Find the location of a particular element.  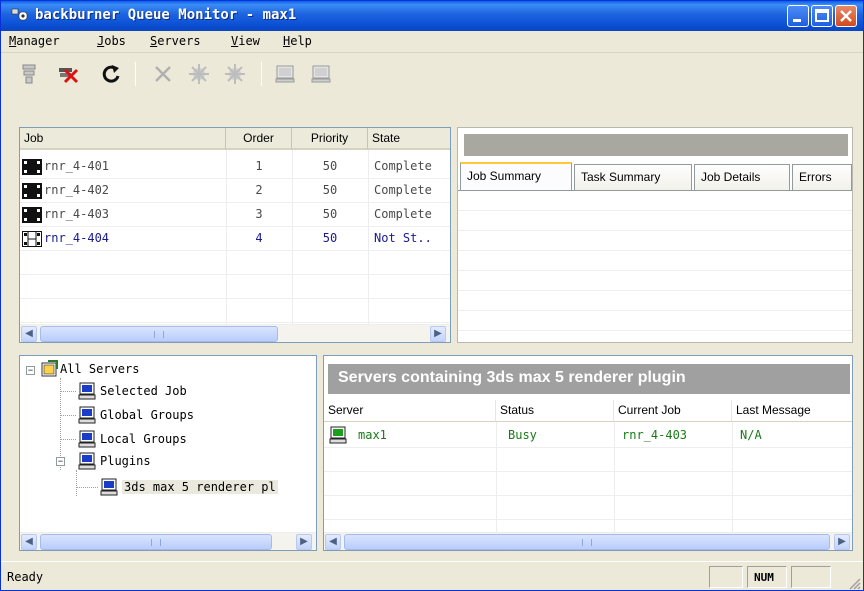

status-bar: Ready NUM is located at coordinates (432, 575).